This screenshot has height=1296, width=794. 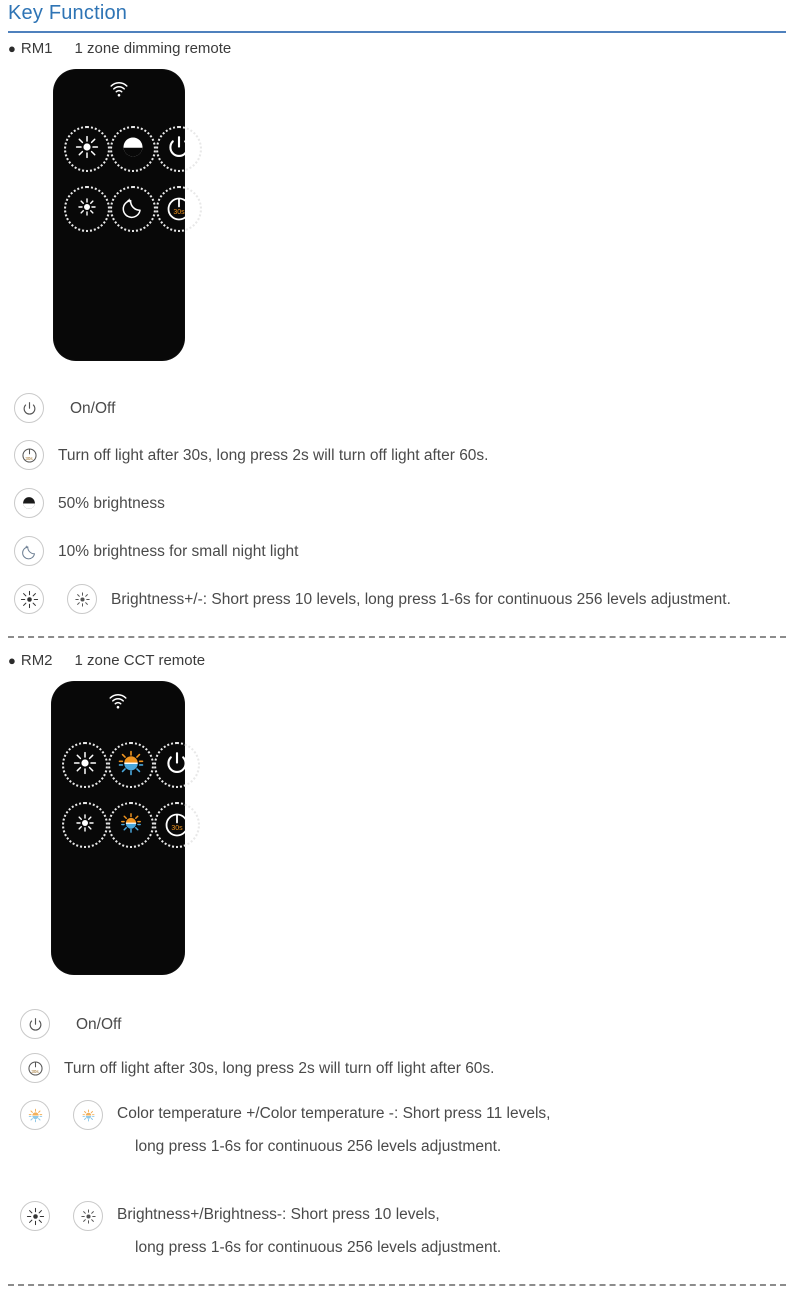 I want to click on legend-row-night-light-rm1: 10% brightness for small night light, so click(x=156, y=551).